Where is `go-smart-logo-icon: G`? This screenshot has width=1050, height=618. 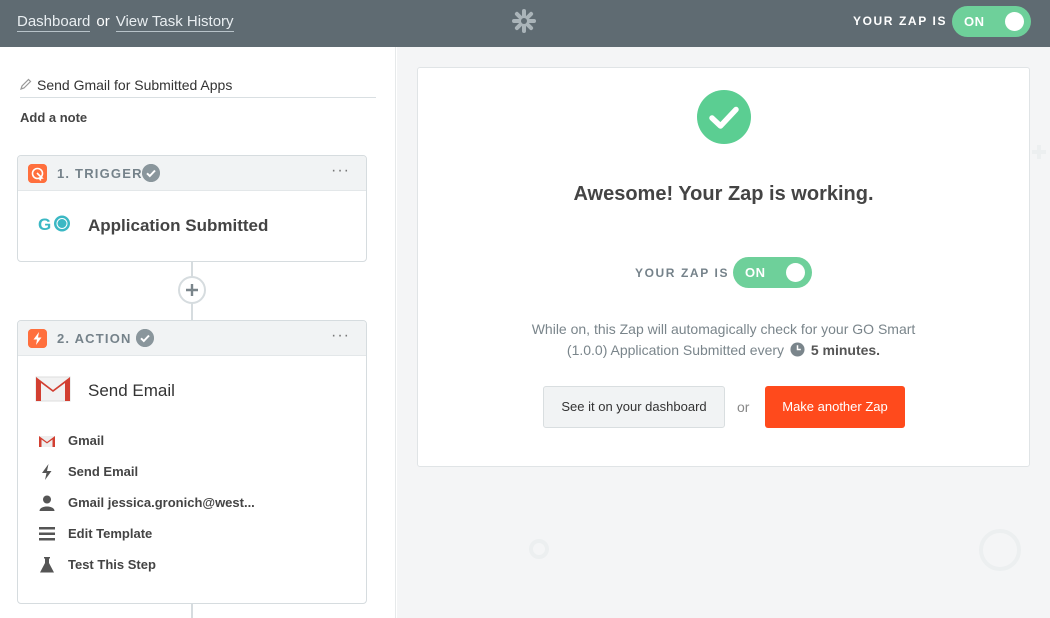
go-smart-logo-icon: G is located at coordinates (54, 224).